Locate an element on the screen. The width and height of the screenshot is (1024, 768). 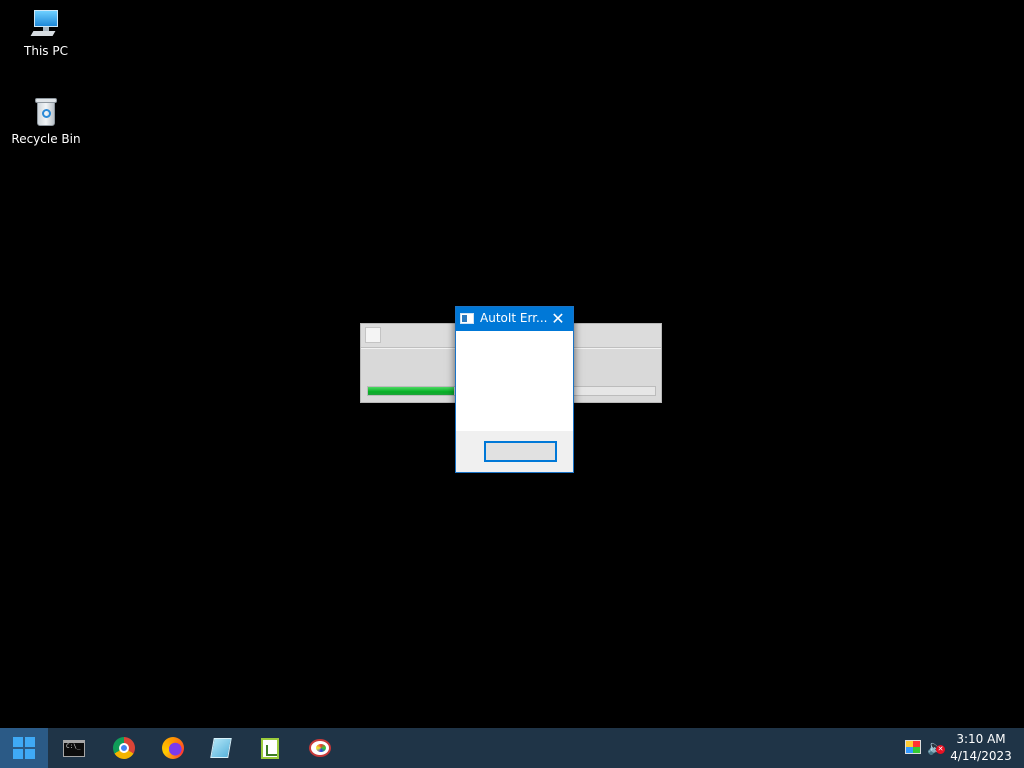
command-prompt-icon: C:\_ is located at coordinates (74, 748).